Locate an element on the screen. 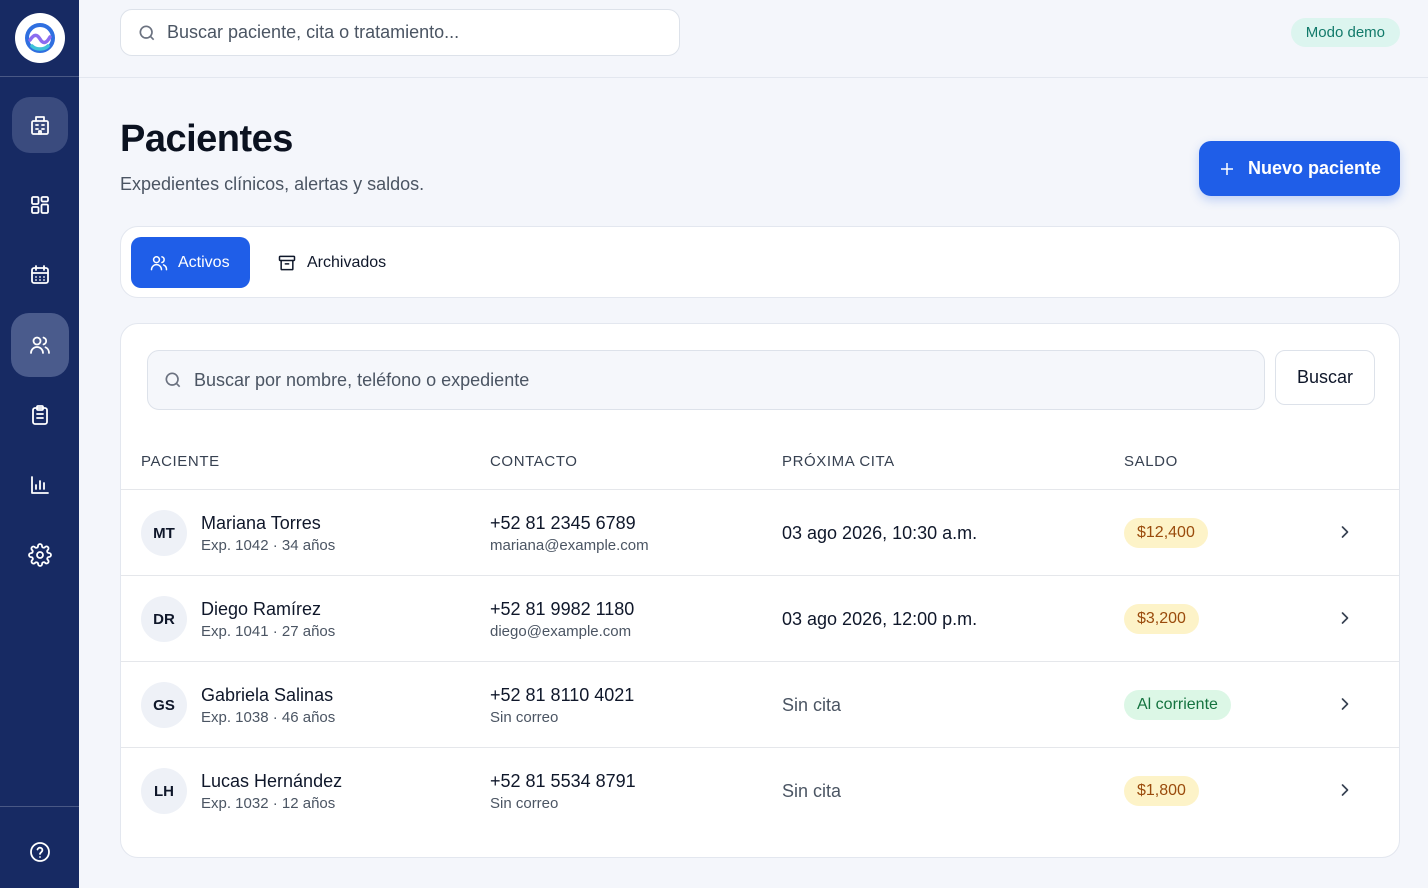  sidebar-item-dashboard is located at coordinates (39, 205).